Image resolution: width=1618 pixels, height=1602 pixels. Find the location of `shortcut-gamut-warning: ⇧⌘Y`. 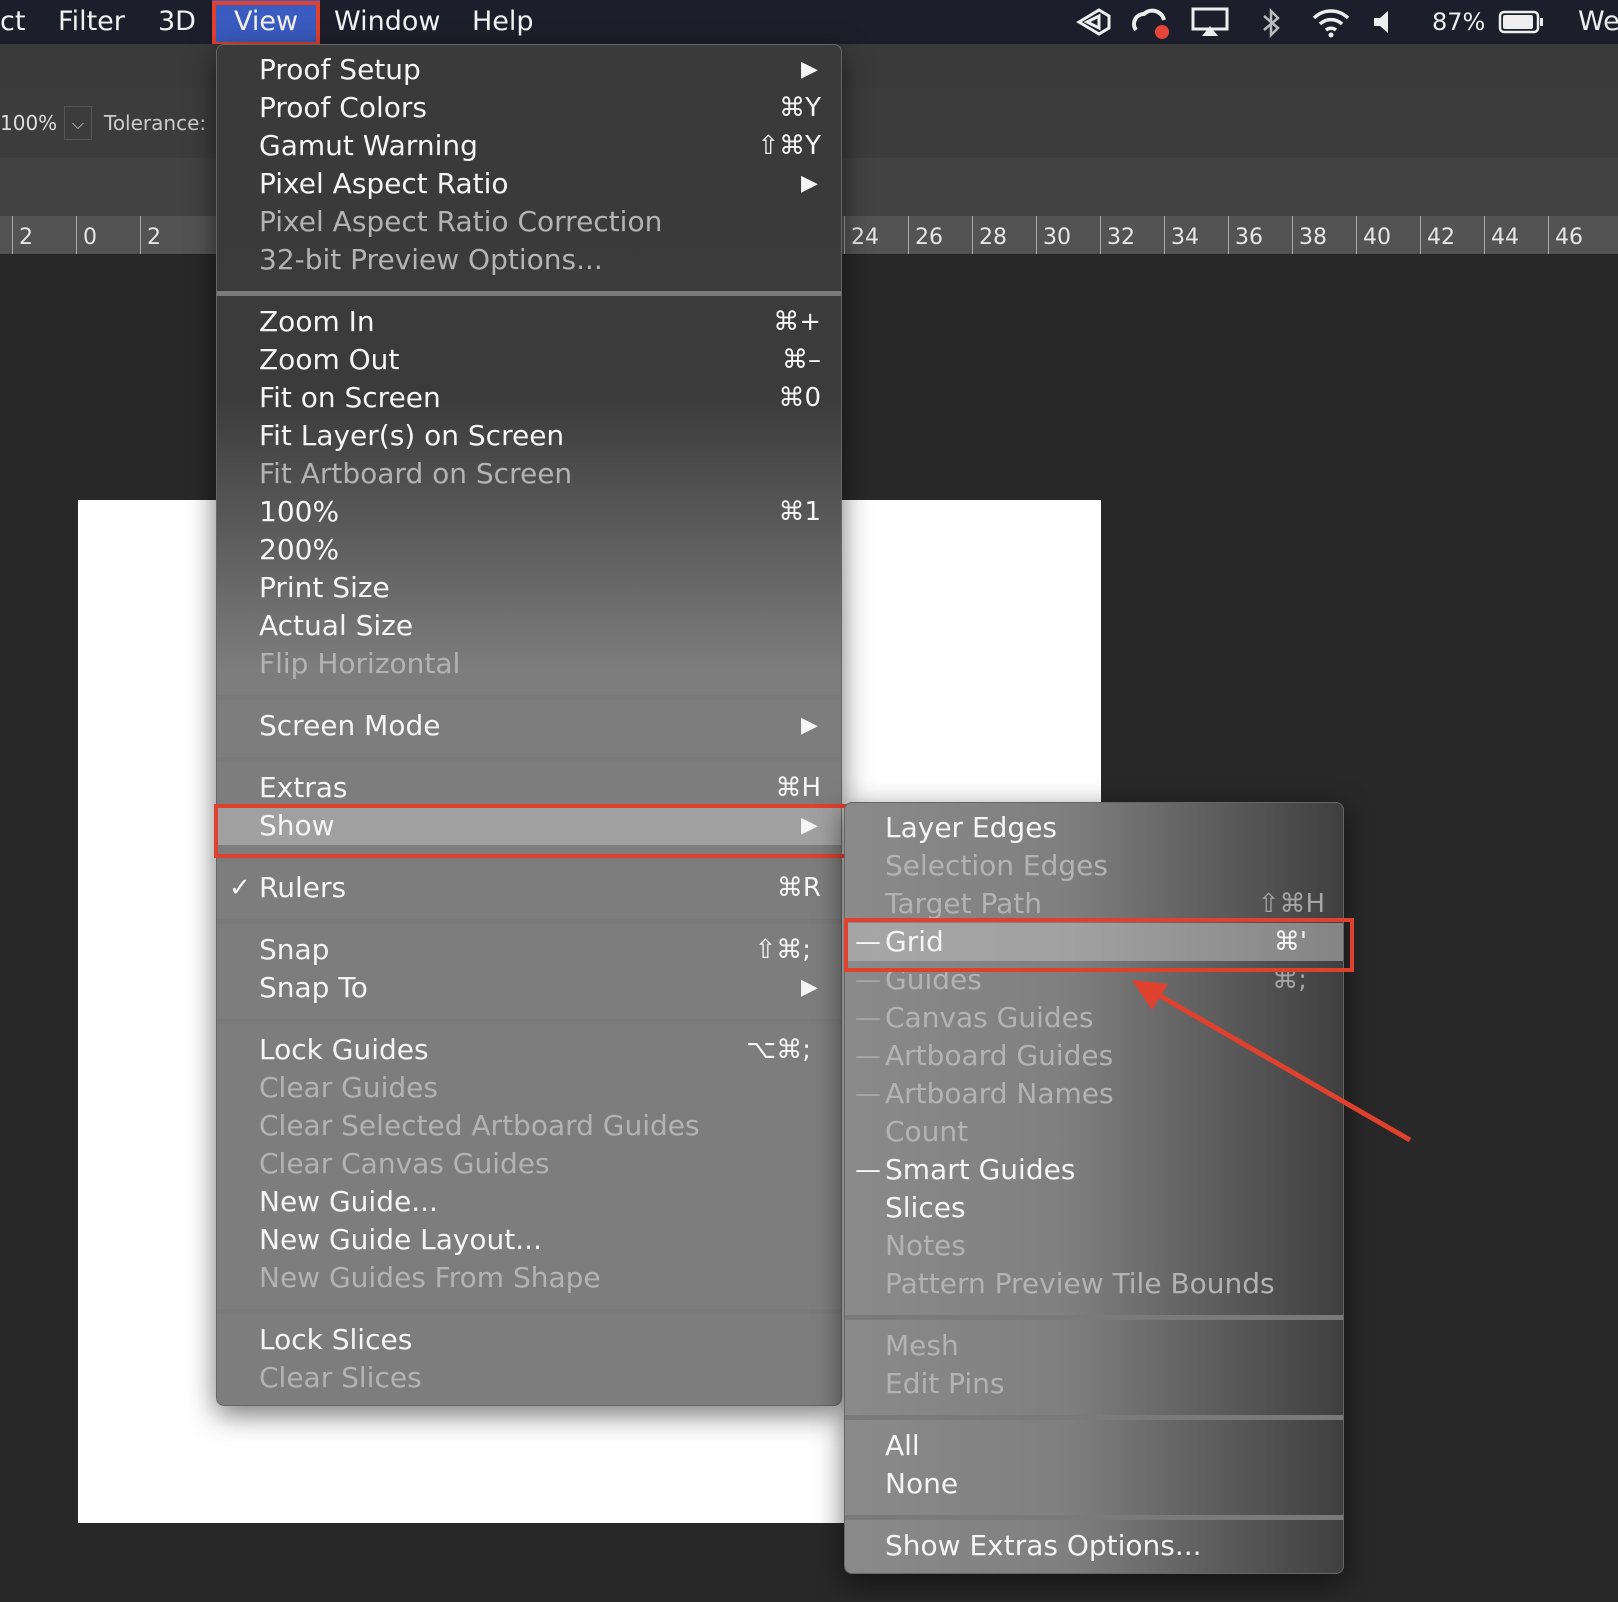

shortcut-gamut-warning: ⇧⌘Y is located at coordinates (789, 146).